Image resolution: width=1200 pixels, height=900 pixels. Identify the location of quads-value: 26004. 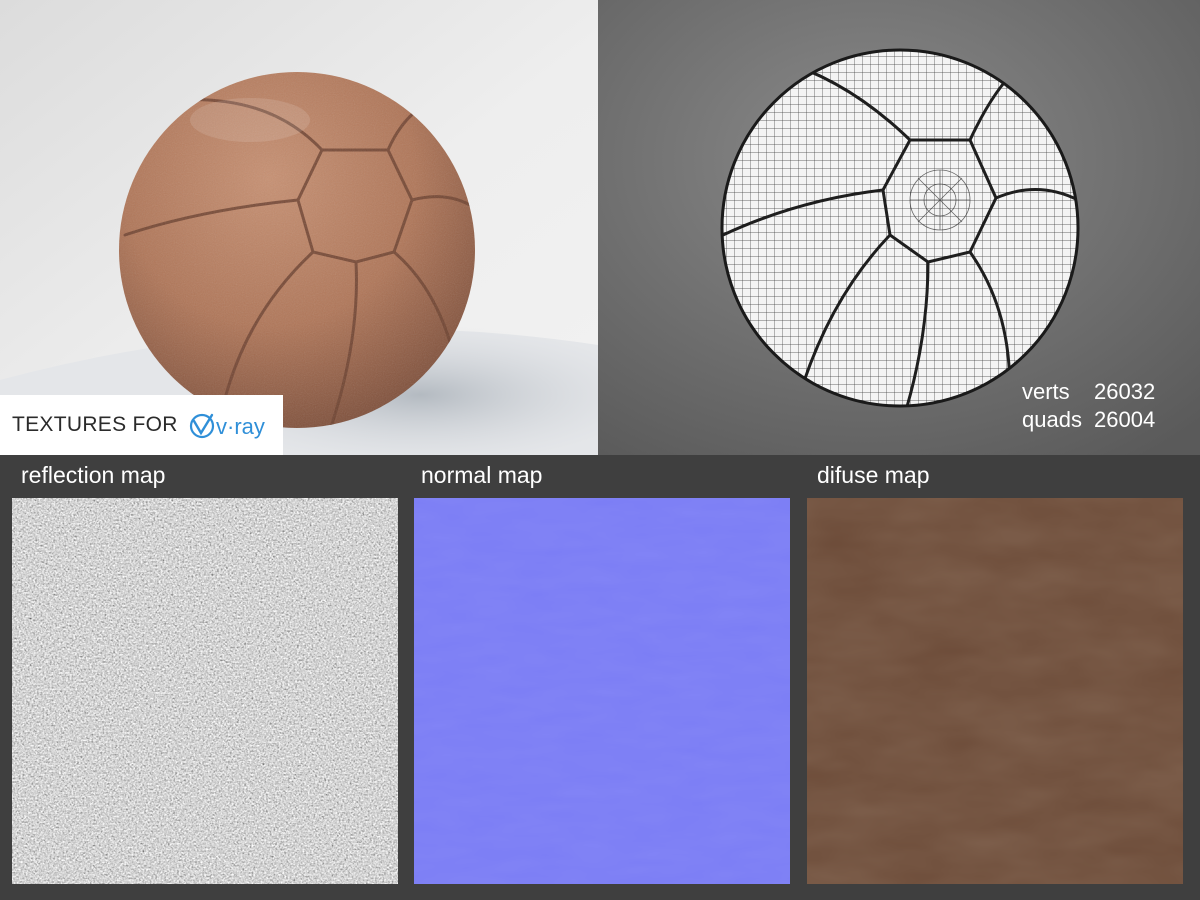
(1125, 419).